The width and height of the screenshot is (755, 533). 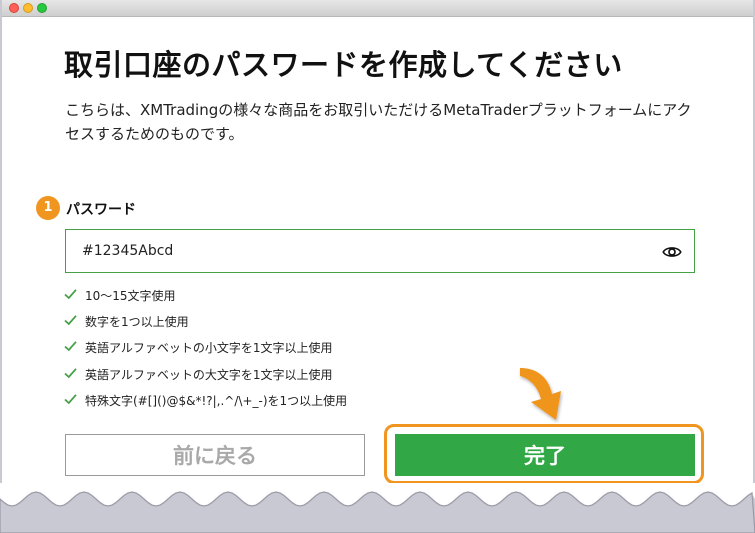 I want to click on rule-text: 数字を1つ以上使用, so click(x=137, y=322).